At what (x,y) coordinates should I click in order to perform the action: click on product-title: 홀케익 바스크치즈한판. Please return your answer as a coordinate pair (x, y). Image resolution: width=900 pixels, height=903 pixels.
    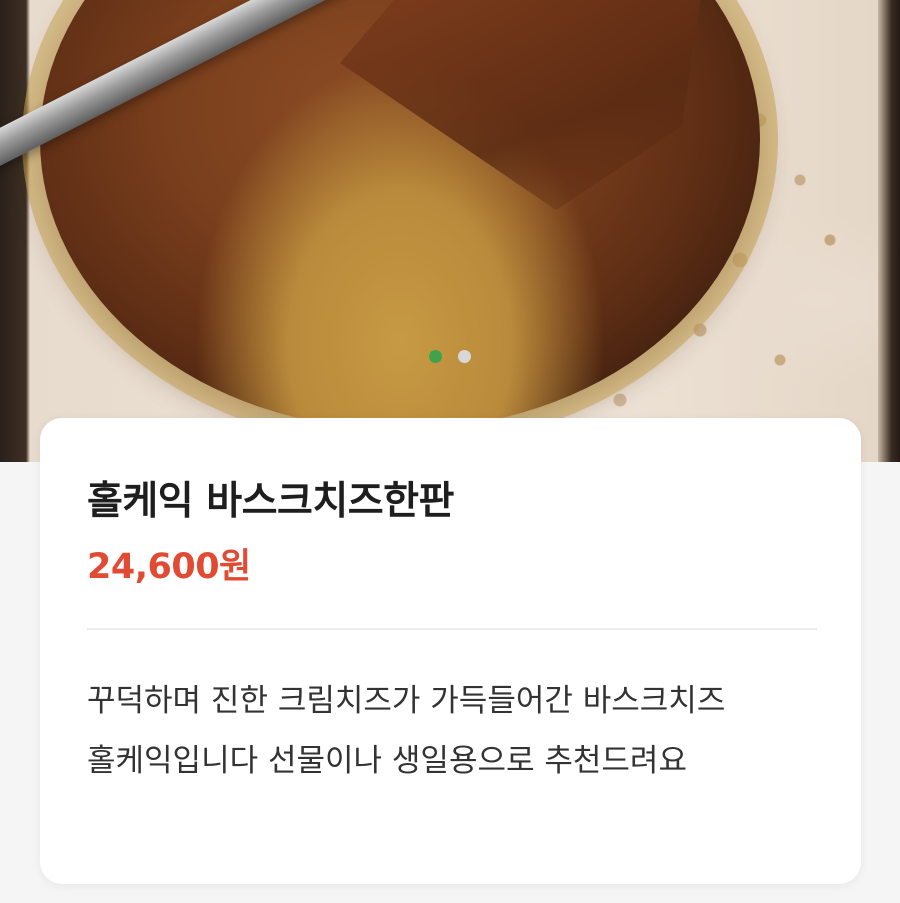
    Looking at the image, I should click on (270, 501).